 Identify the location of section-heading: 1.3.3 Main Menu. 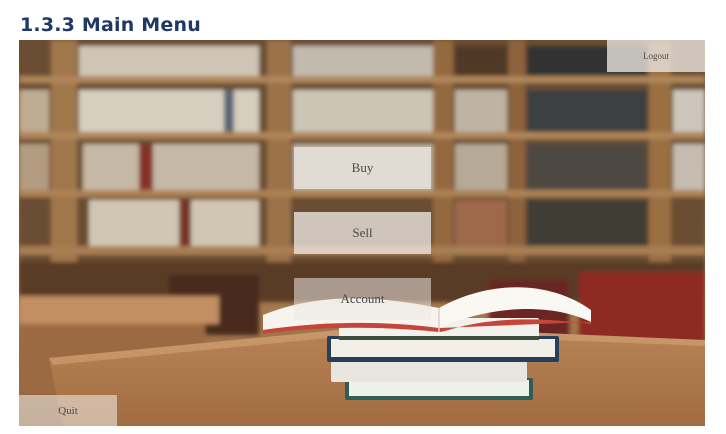
(110, 25).